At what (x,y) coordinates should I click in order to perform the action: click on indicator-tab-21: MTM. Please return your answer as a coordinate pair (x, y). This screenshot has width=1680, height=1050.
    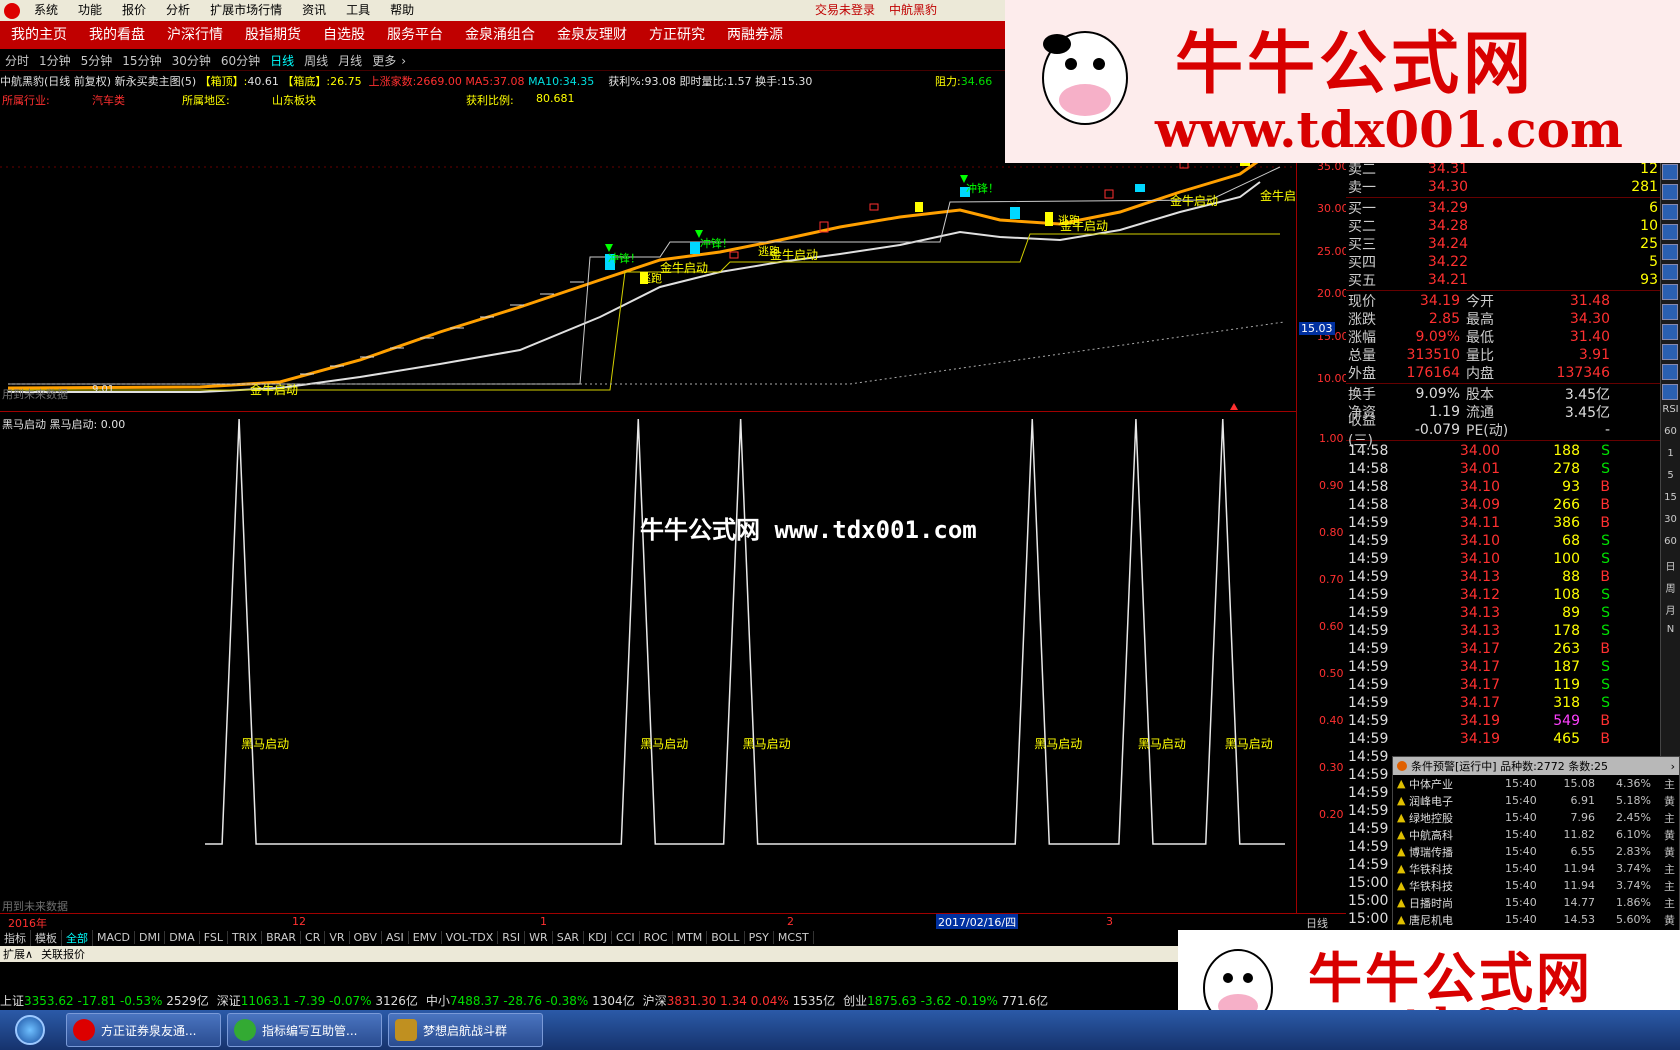
    Looking at the image, I should click on (690, 937).